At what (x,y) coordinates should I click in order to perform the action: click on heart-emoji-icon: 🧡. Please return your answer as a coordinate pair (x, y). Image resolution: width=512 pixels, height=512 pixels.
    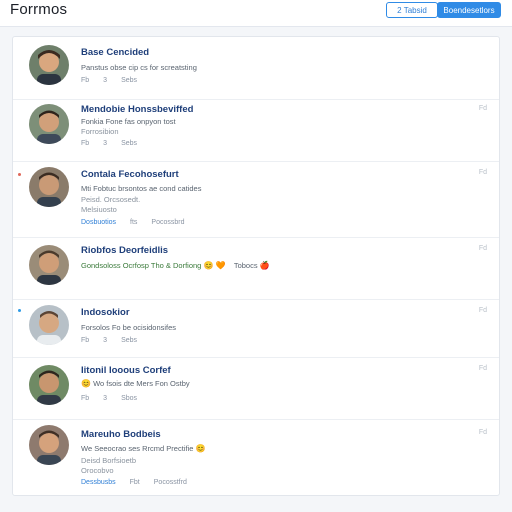
    Looking at the image, I should click on (220, 265).